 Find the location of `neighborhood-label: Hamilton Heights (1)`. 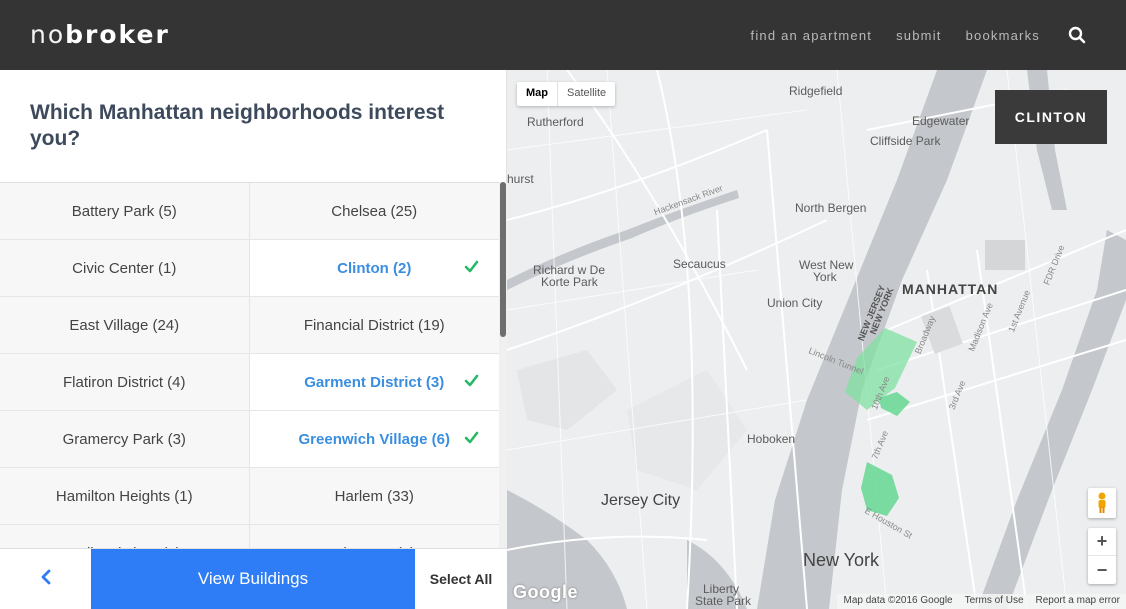

neighborhood-label: Hamilton Heights (1) is located at coordinates (124, 496).